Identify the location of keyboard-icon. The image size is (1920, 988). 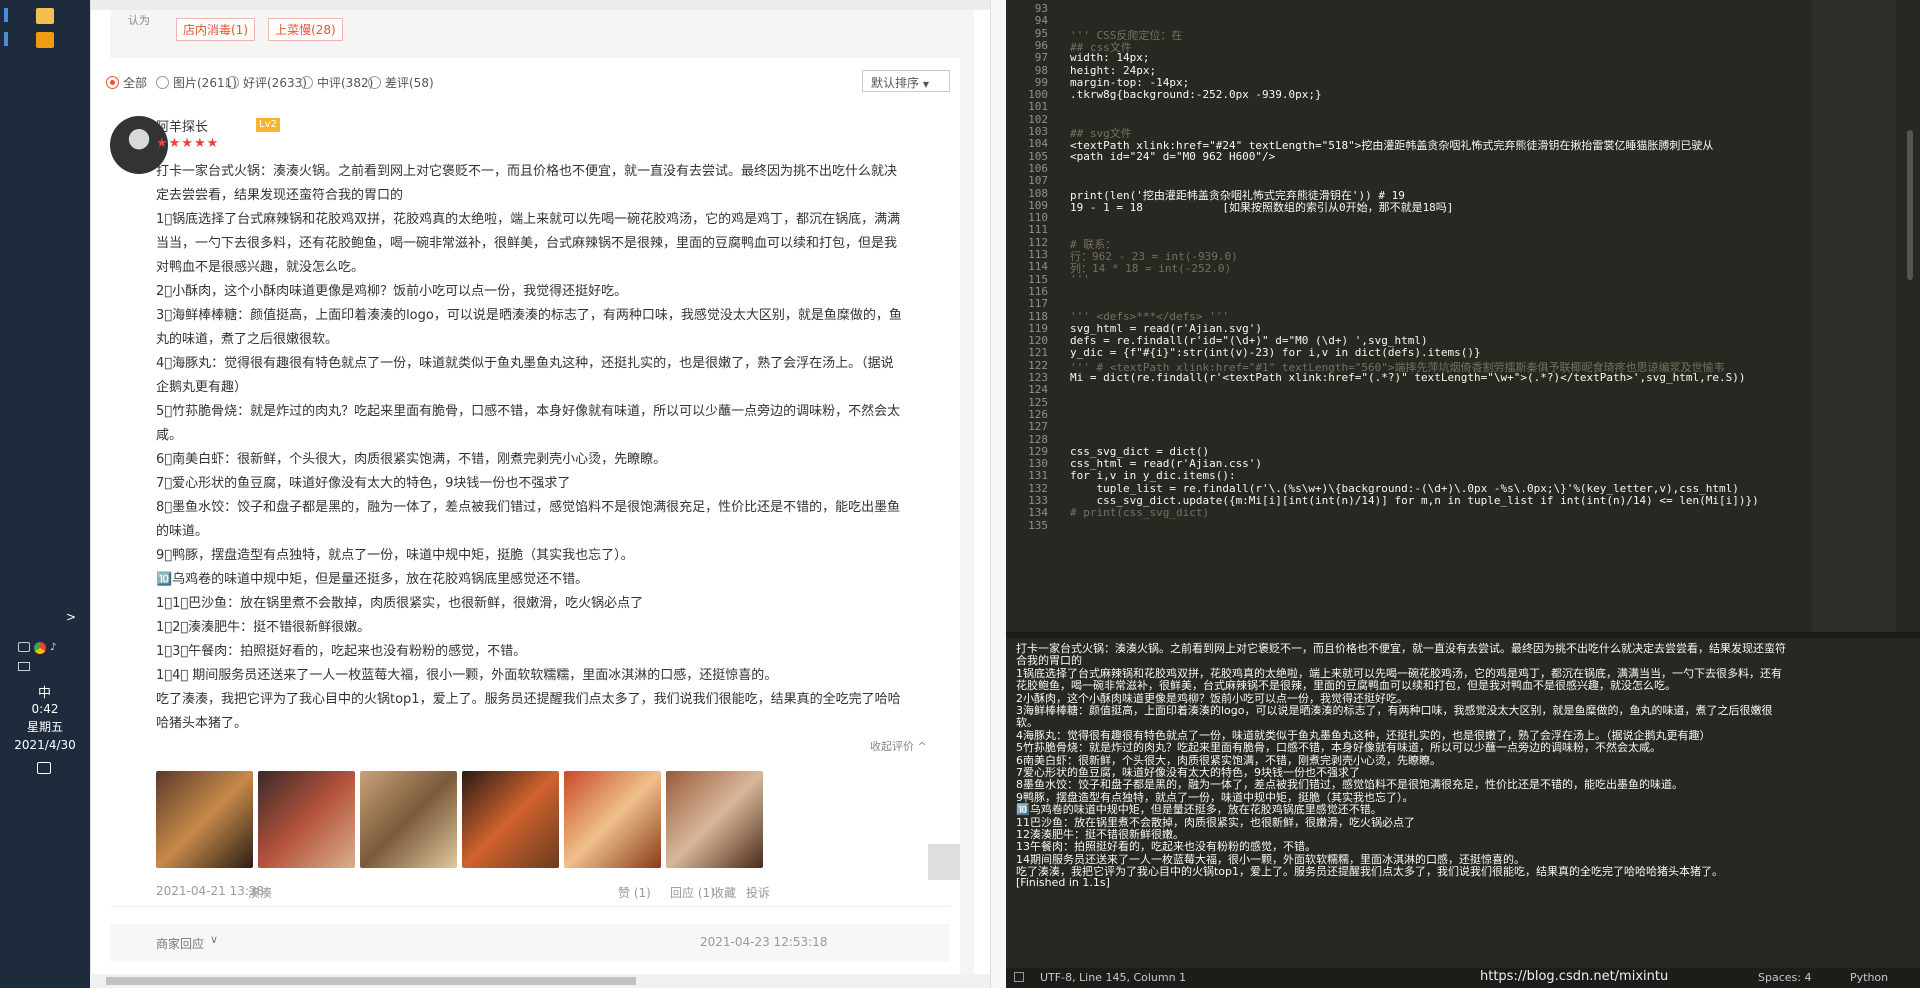
(24, 666).